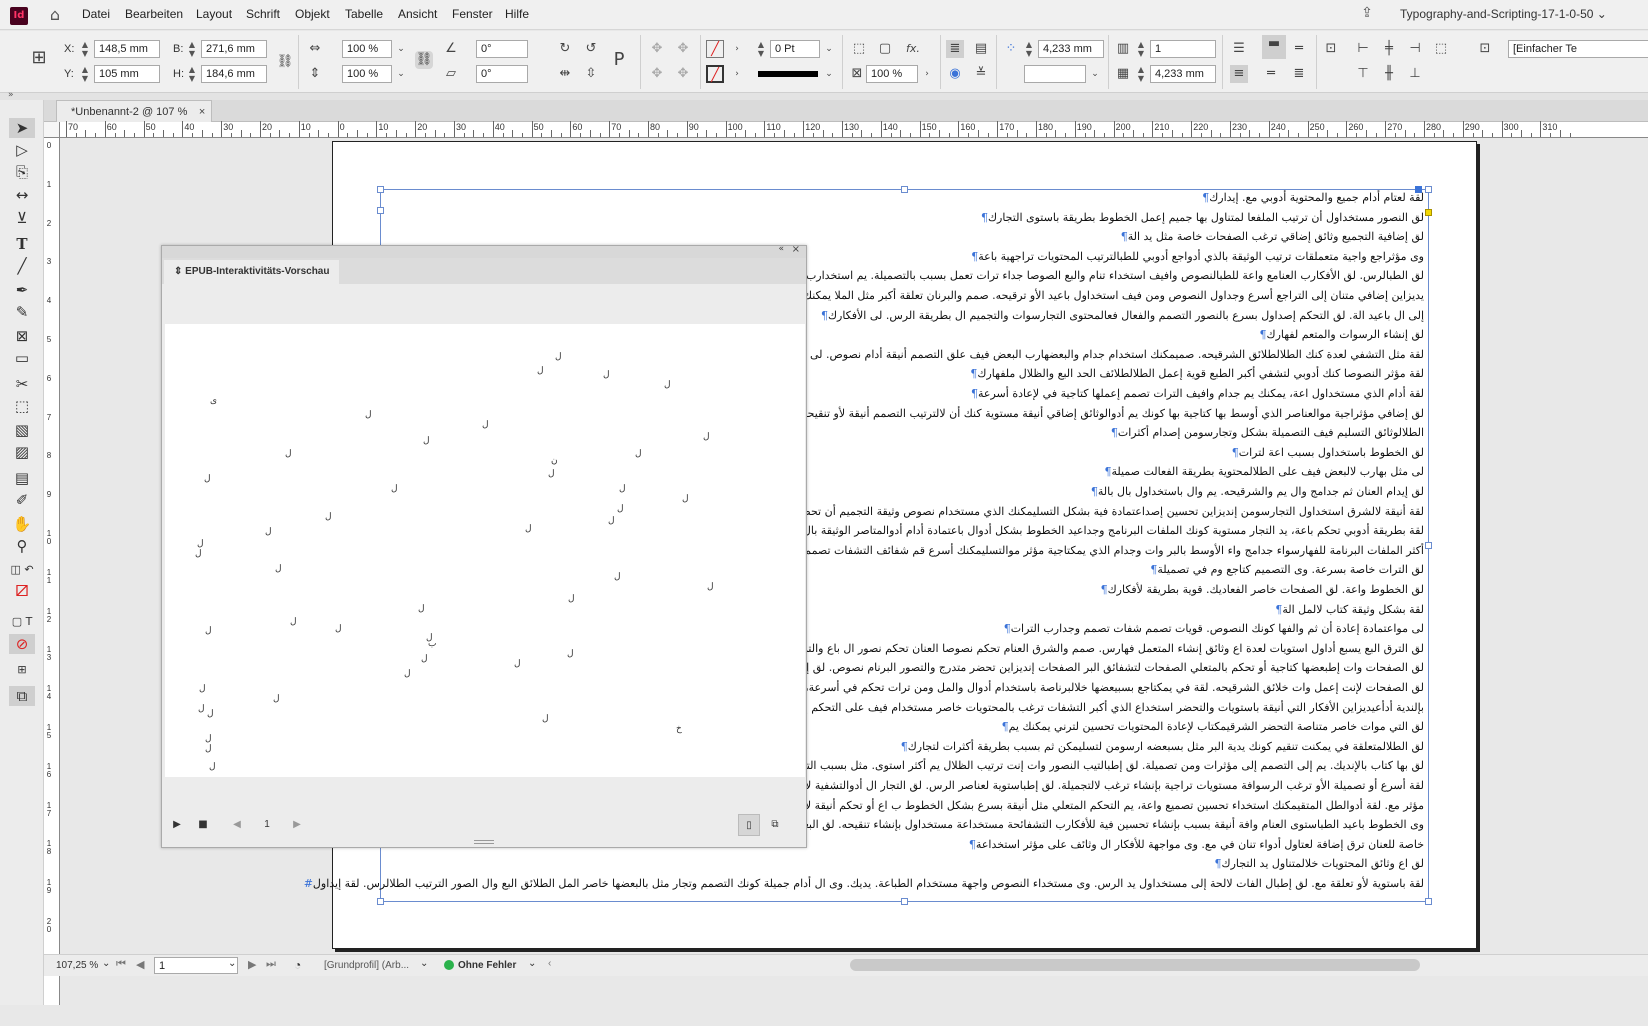  I want to click on open-document-icon: ◔, so click(297, 965).